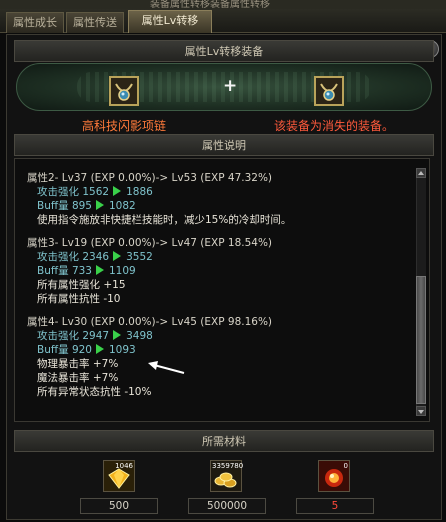 The width and height of the screenshot is (446, 522). I want to click on stat-from: 1562, so click(96, 192).